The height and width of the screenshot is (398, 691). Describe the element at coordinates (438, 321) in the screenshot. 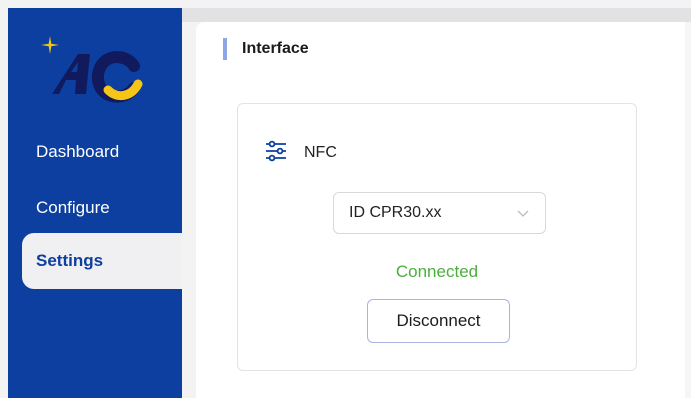

I see `disconnect-button: Disconnect` at that location.